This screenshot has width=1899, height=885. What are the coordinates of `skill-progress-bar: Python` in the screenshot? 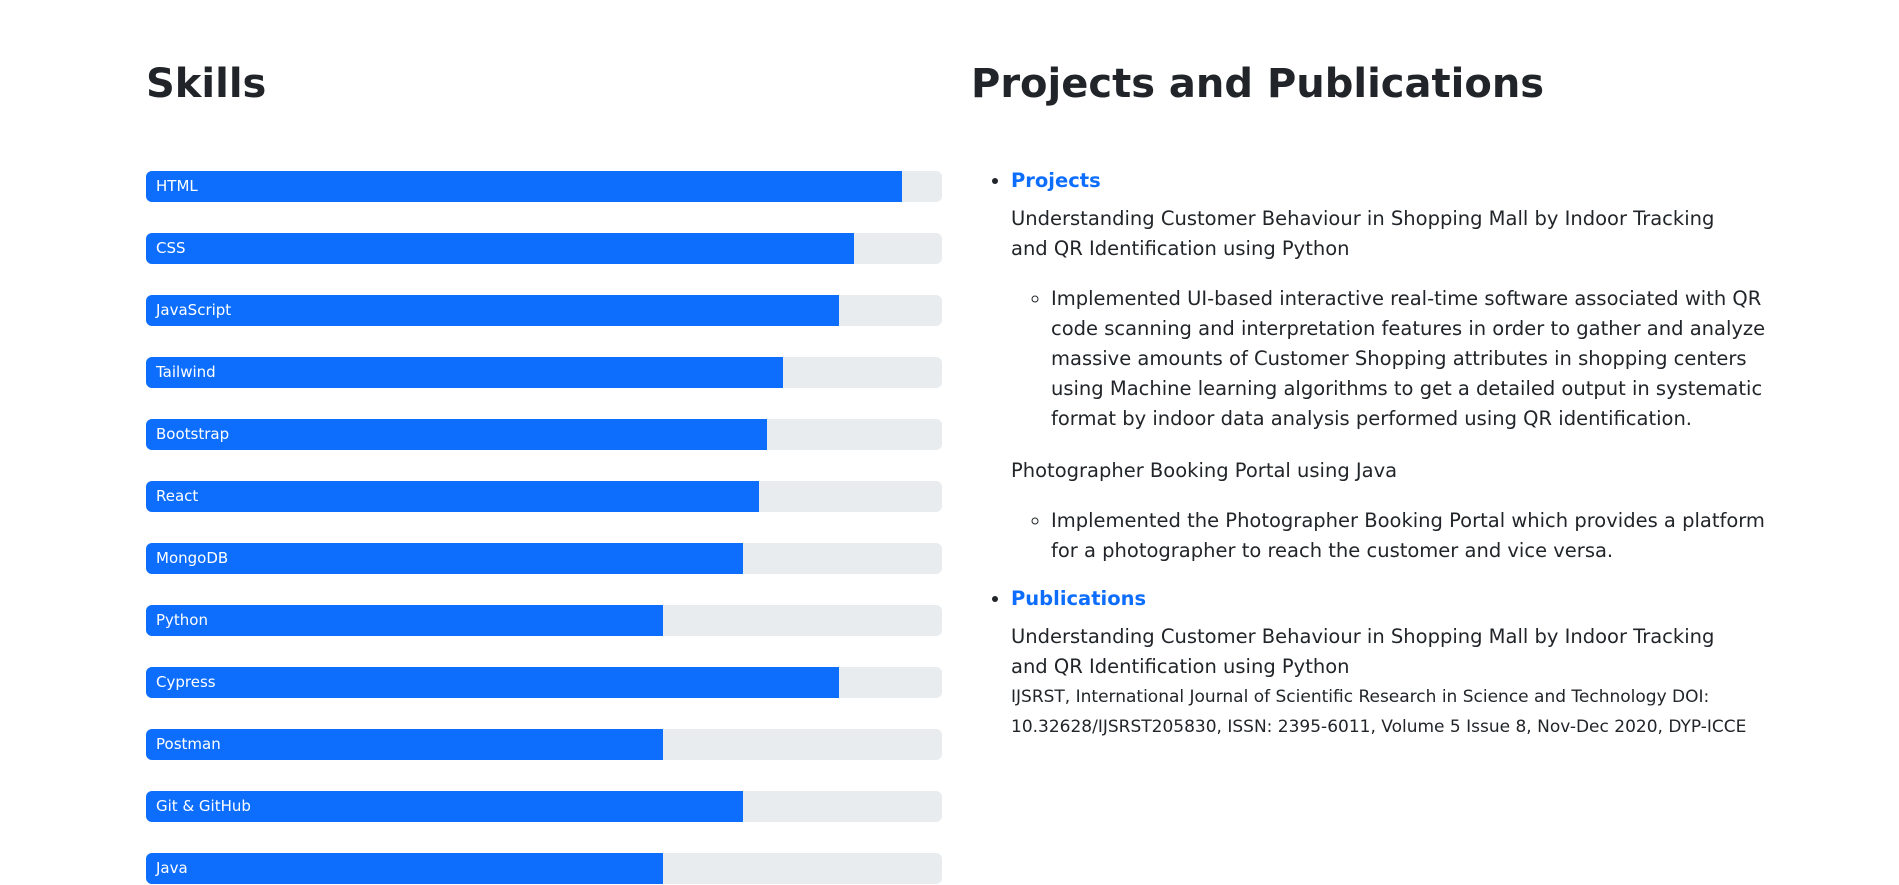 It's located at (405, 620).